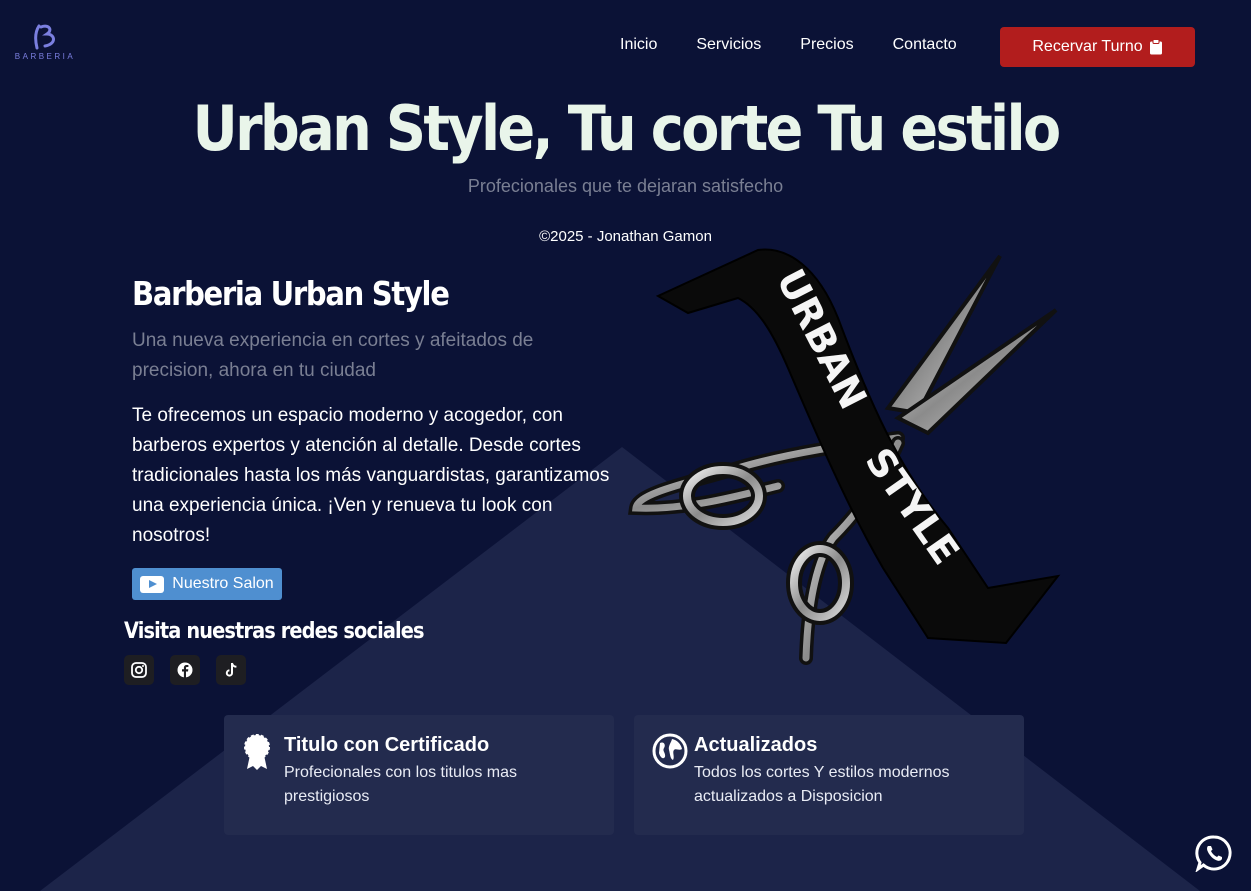 This screenshot has height=891, width=1251. I want to click on reserve-button-label: Recervar Turno, so click(1087, 46).